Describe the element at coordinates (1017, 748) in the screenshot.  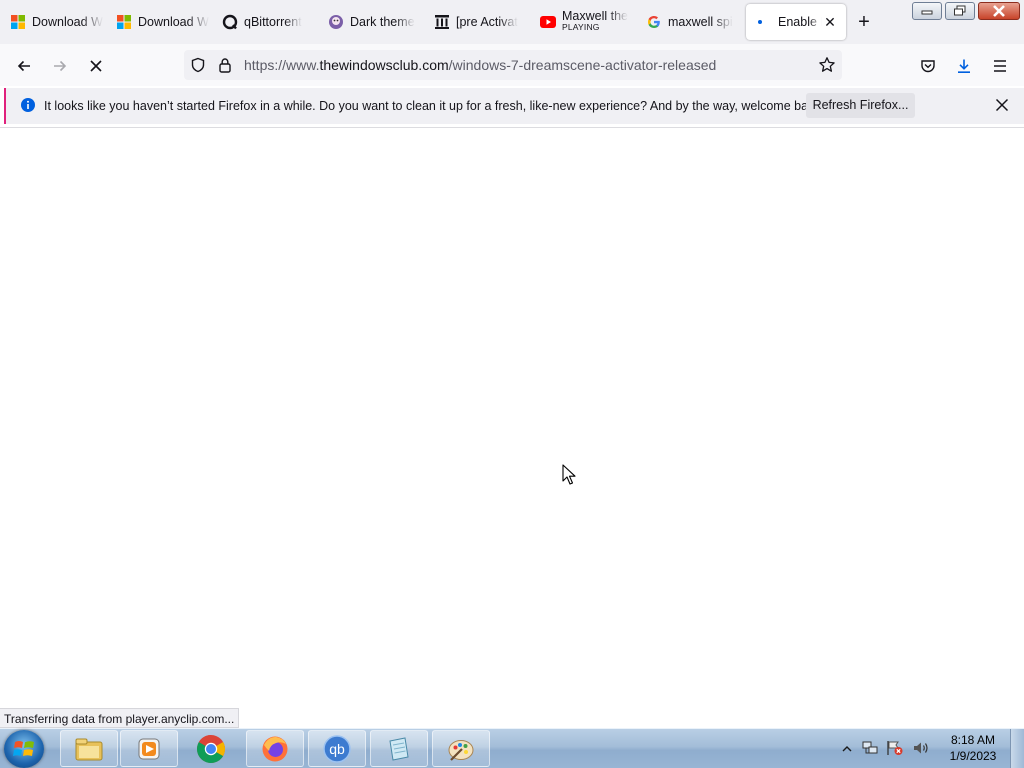
I see `show-desktop-button` at that location.